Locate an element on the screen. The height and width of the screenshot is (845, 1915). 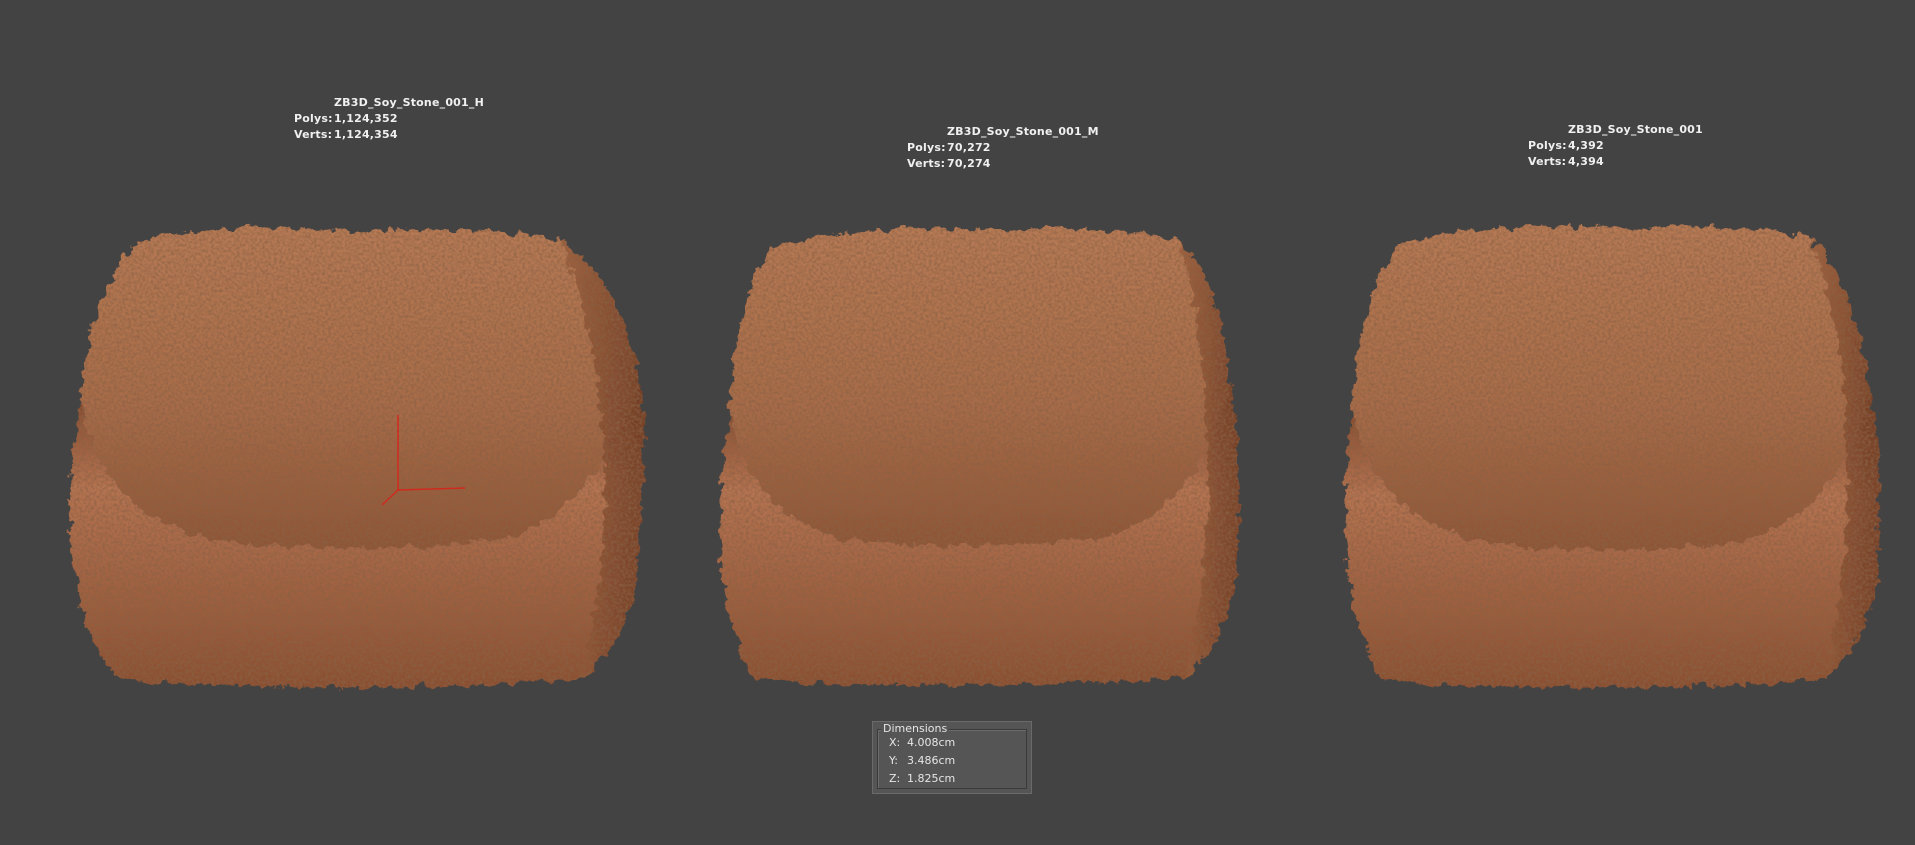
axis-x-value: 4.008cm is located at coordinates (931, 742).